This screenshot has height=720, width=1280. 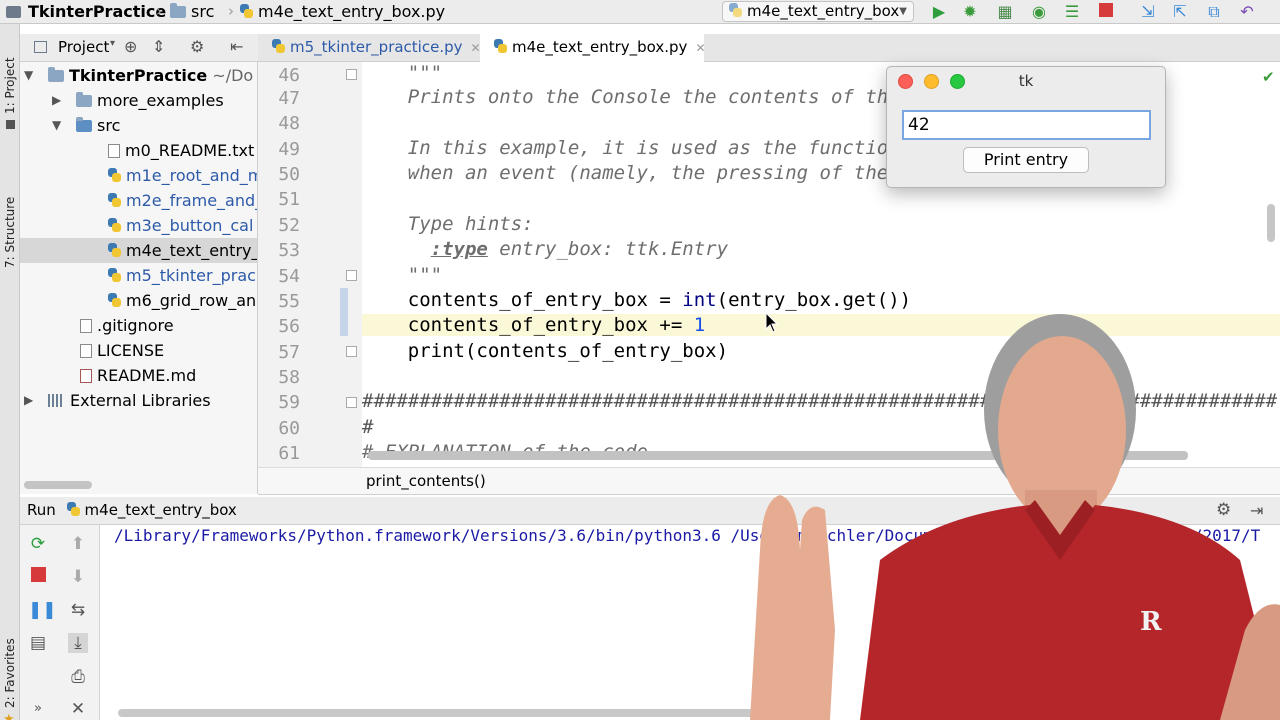 I want to click on coverage-icon: ▦, so click(x=1005, y=12).